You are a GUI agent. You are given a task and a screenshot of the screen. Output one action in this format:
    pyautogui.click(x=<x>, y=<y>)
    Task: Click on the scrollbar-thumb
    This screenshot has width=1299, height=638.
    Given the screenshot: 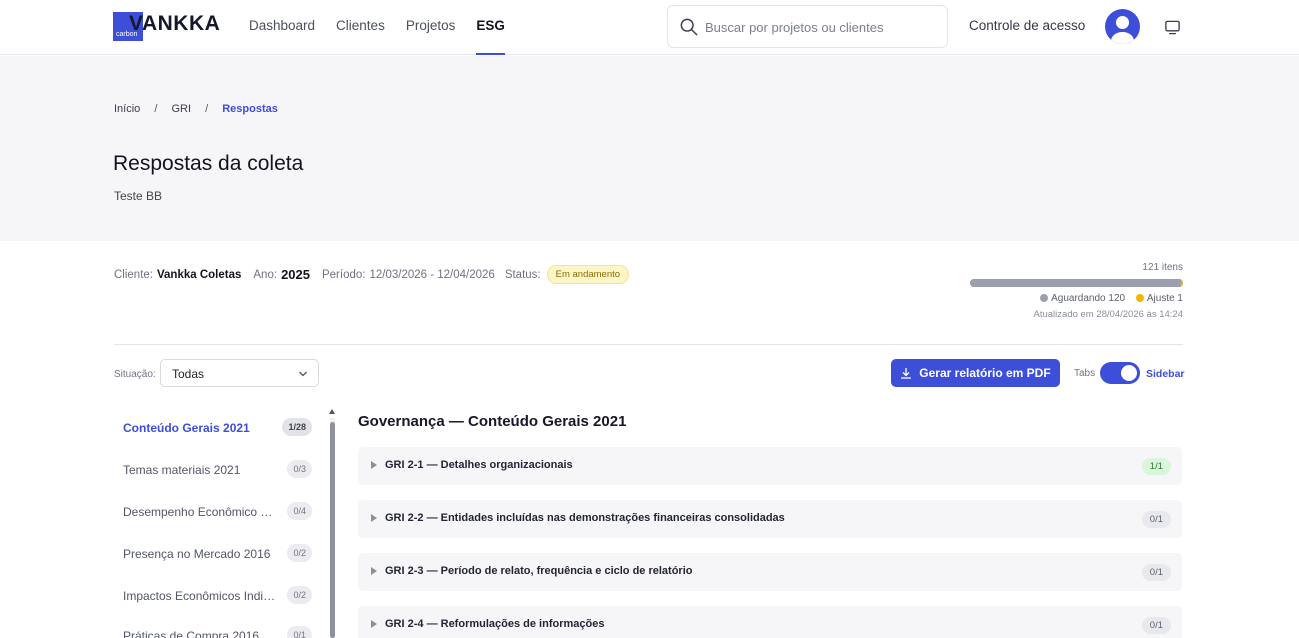 What is the action you would take?
    pyautogui.click(x=332, y=530)
    